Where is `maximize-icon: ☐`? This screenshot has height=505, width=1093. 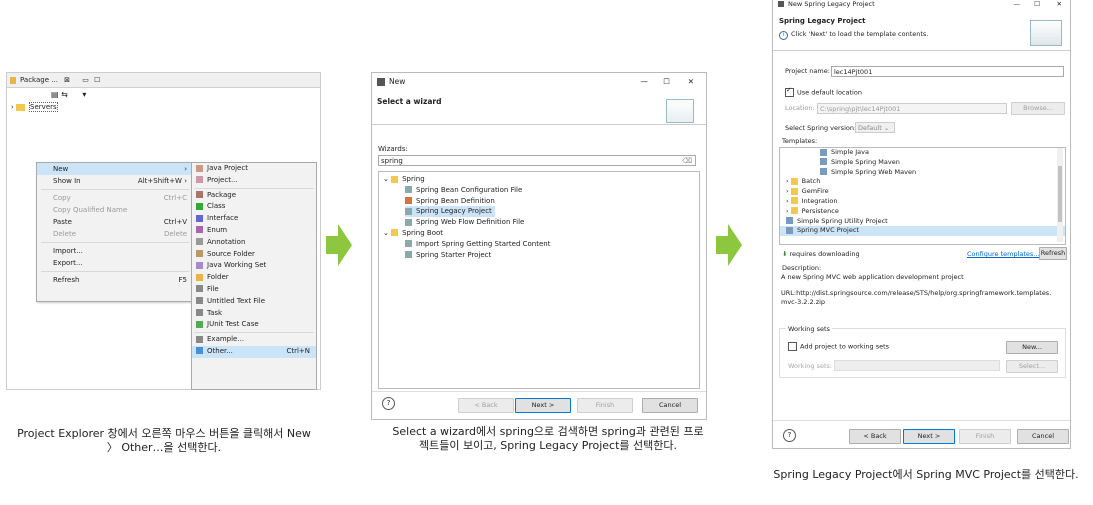 maximize-icon: ☐ is located at coordinates (97, 80).